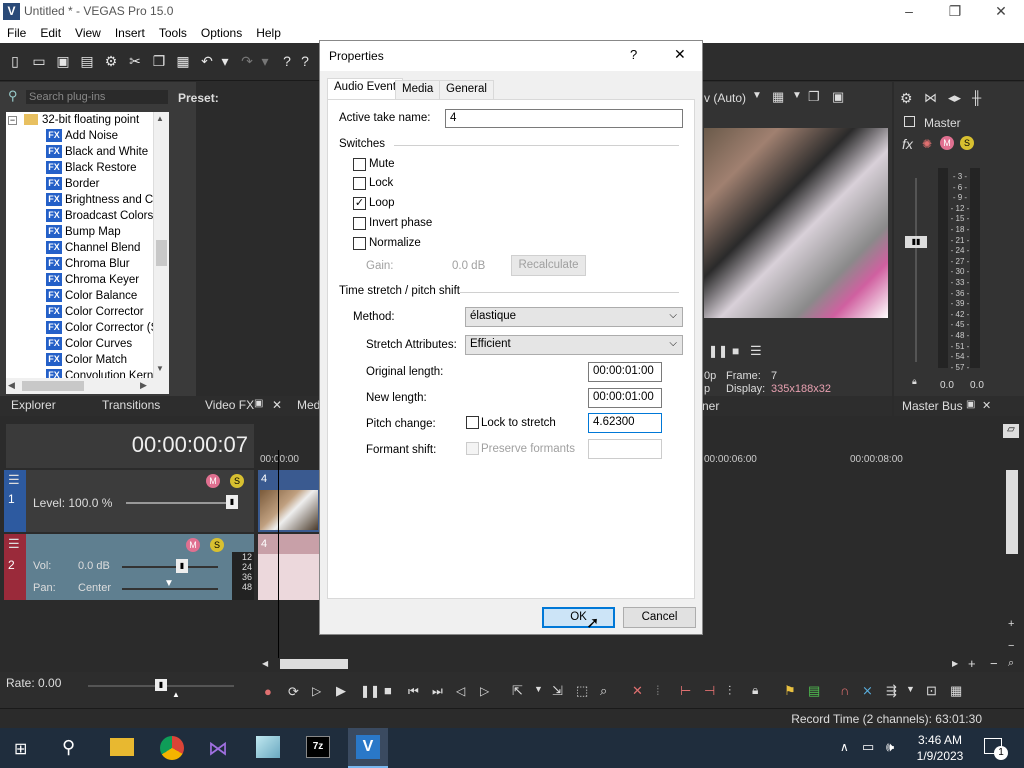 The width and height of the screenshot is (1024, 768). What do you see at coordinates (891, 691) in the screenshot?
I see `ripple-edit-icon: ⇶` at bounding box center [891, 691].